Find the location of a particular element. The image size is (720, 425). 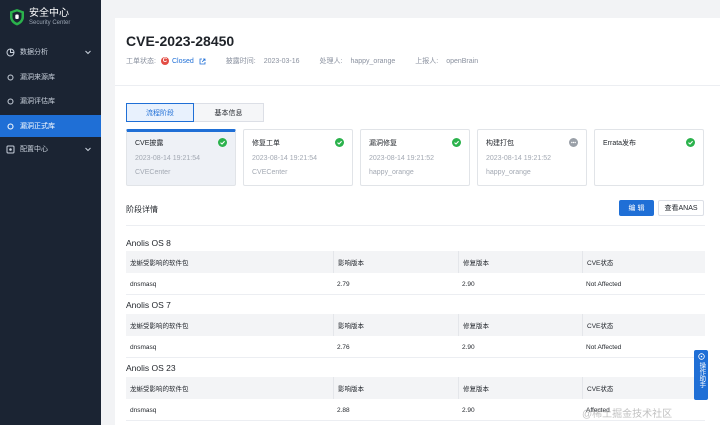

os-section-title: Anolis OS 7 is located at coordinates (148, 305).